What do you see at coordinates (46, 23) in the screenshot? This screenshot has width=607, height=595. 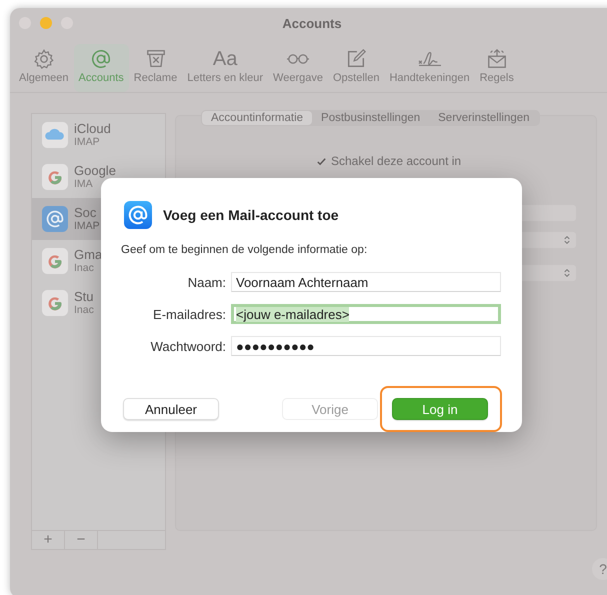 I see `minimize-button` at bounding box center [46, 23].